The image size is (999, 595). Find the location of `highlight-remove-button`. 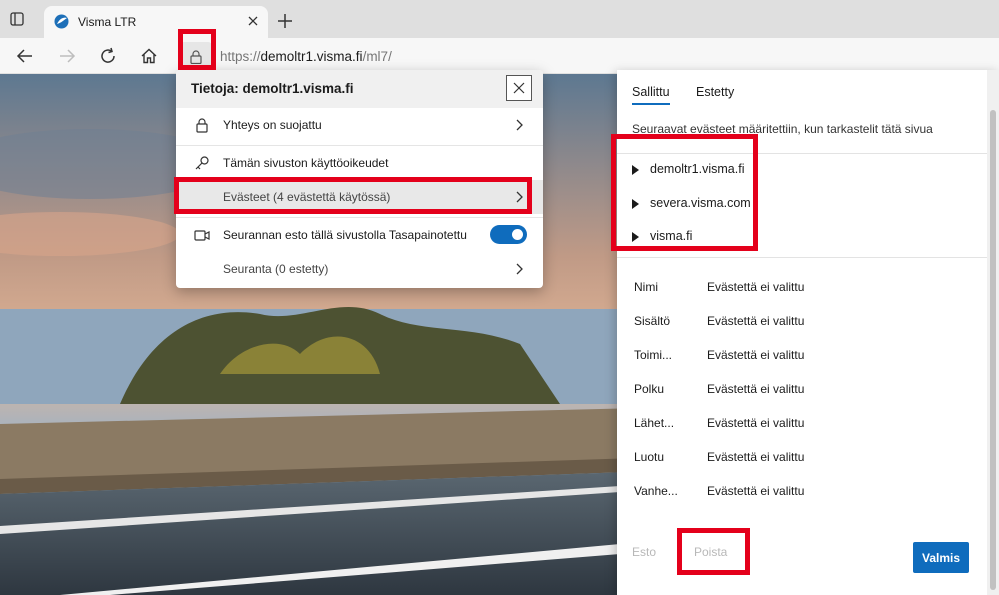

highlight-remove-button is located at coordinates (713, 551).